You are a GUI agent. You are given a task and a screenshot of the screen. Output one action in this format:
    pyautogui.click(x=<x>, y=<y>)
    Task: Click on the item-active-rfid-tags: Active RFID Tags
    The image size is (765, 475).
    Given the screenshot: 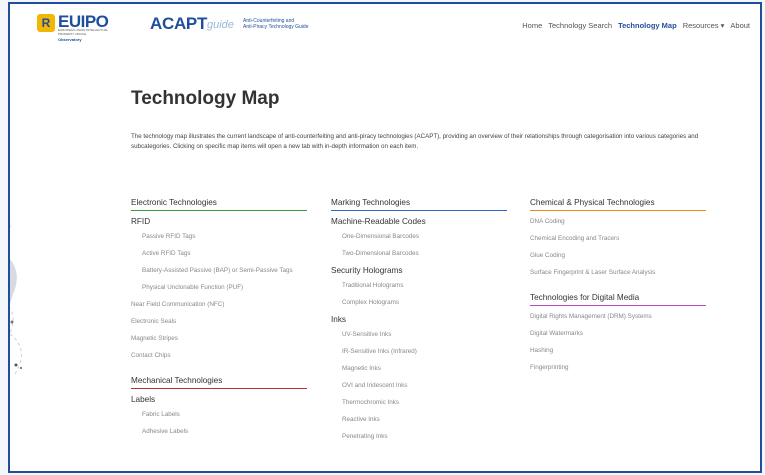 What is the action you would take?
    pyautogui.click(x=219, y=253)
    